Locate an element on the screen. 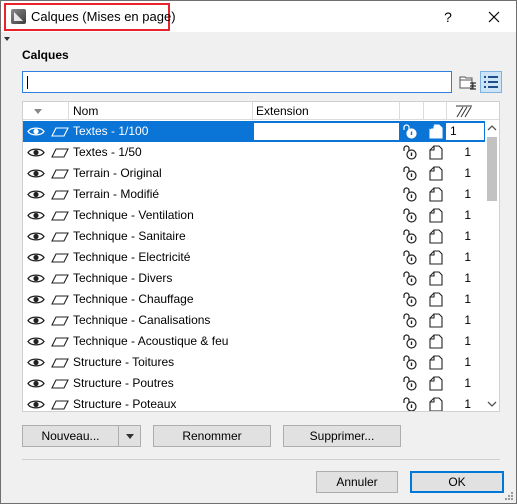 Image resolution: width=517 pixels, height=504 pixels. list-icon is located at coordinates (491, 82).